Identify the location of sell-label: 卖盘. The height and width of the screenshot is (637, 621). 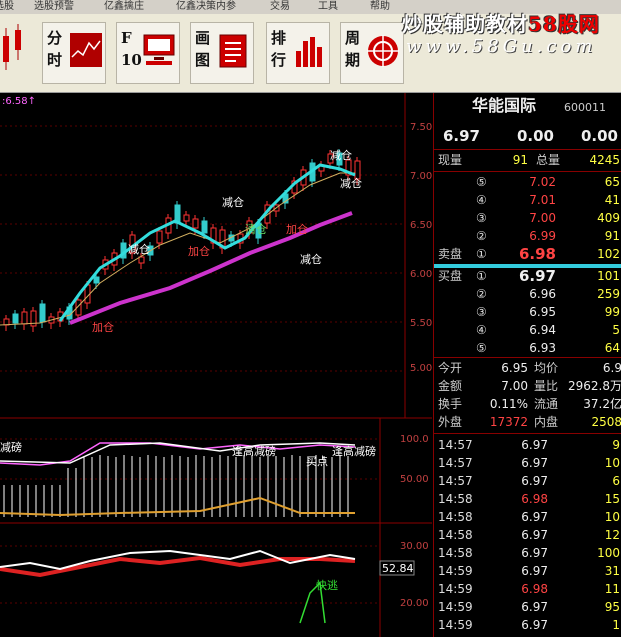
(450, 254).